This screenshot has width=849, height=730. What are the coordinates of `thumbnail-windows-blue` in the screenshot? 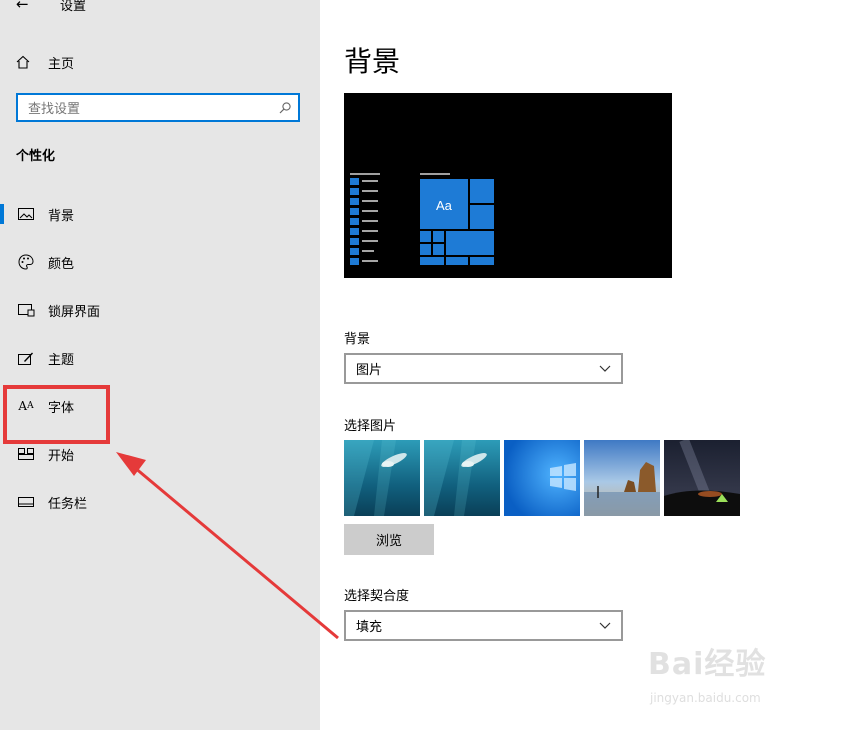 It's located at (542, 478).